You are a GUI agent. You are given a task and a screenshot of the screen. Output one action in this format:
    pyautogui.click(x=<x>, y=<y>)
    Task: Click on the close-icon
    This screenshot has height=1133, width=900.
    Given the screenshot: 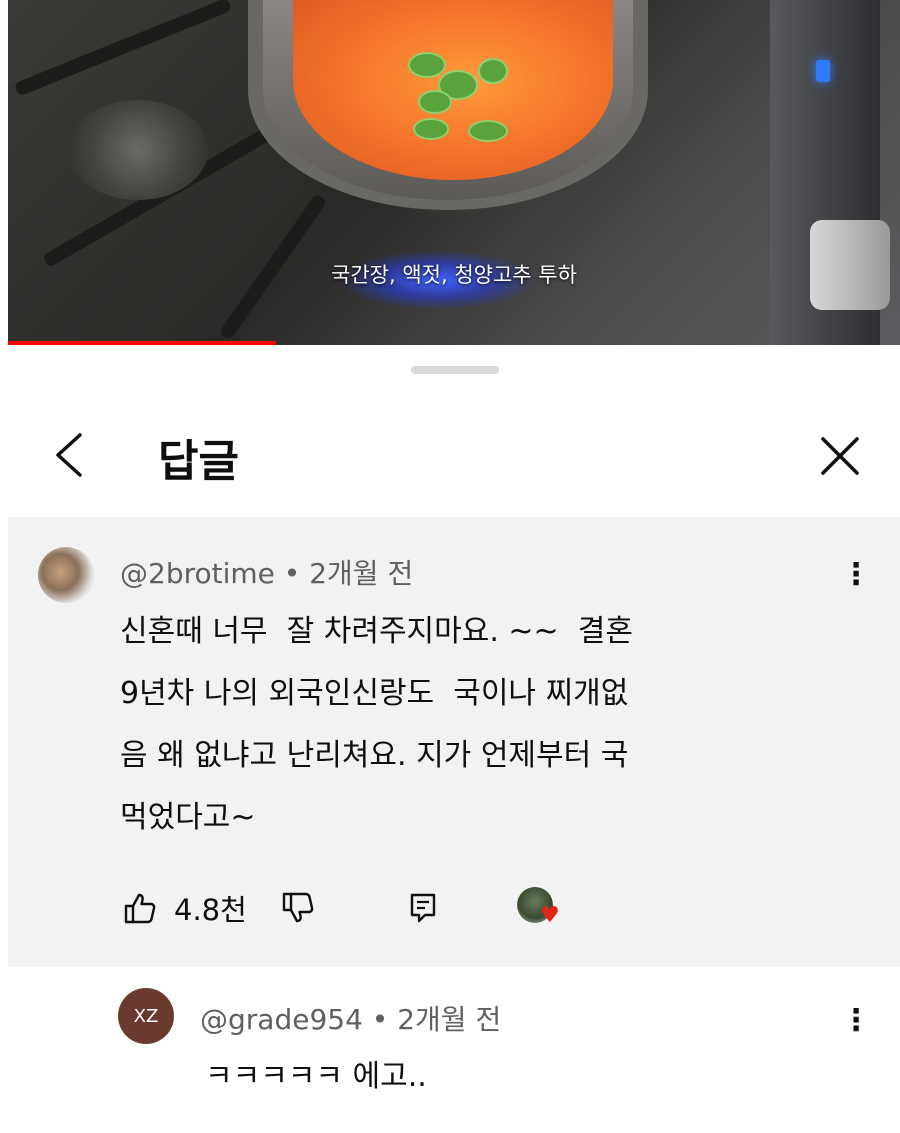 What is the action you would take?
    pyautogui.click(x=840, y=456)
    